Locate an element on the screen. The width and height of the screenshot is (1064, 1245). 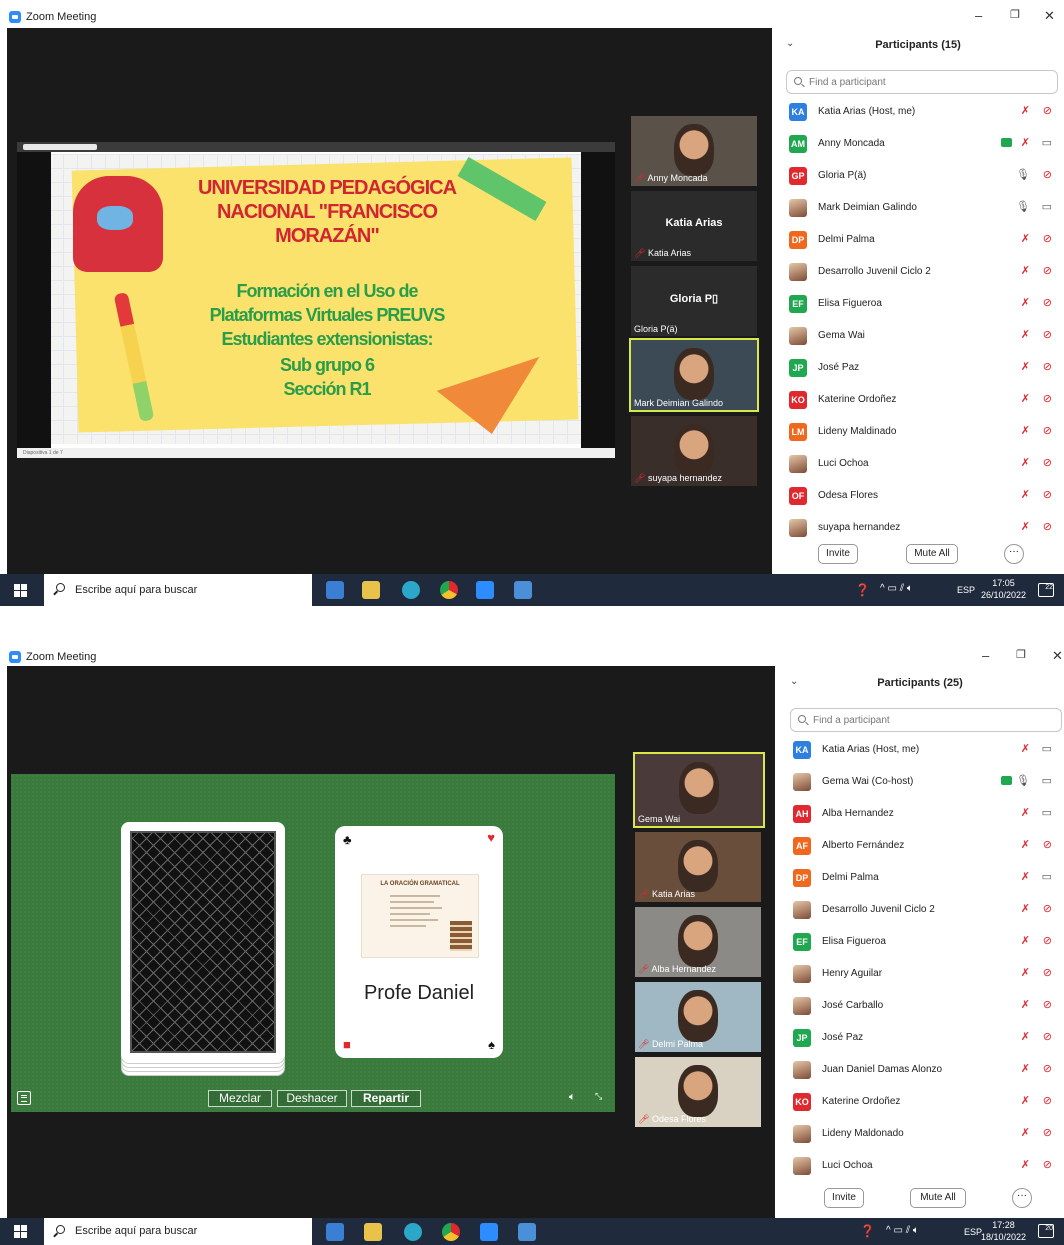
participant-row: AF Alberto Fernández ✗ ⊘ is located at coordinates (920, 846).